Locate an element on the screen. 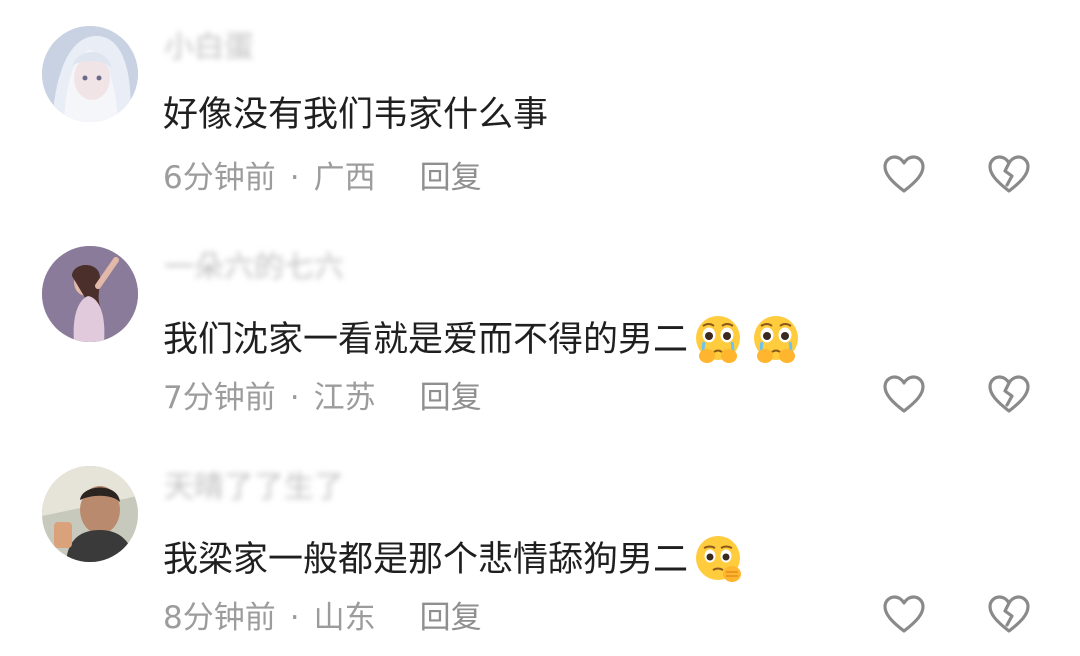 This screenshot has width=1080, height=656. pleading-emoji-icon is located at coordinates (718, 560).